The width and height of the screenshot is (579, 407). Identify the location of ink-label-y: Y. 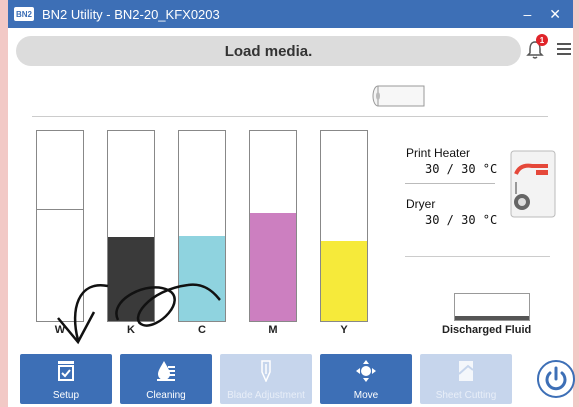
(344, 330).